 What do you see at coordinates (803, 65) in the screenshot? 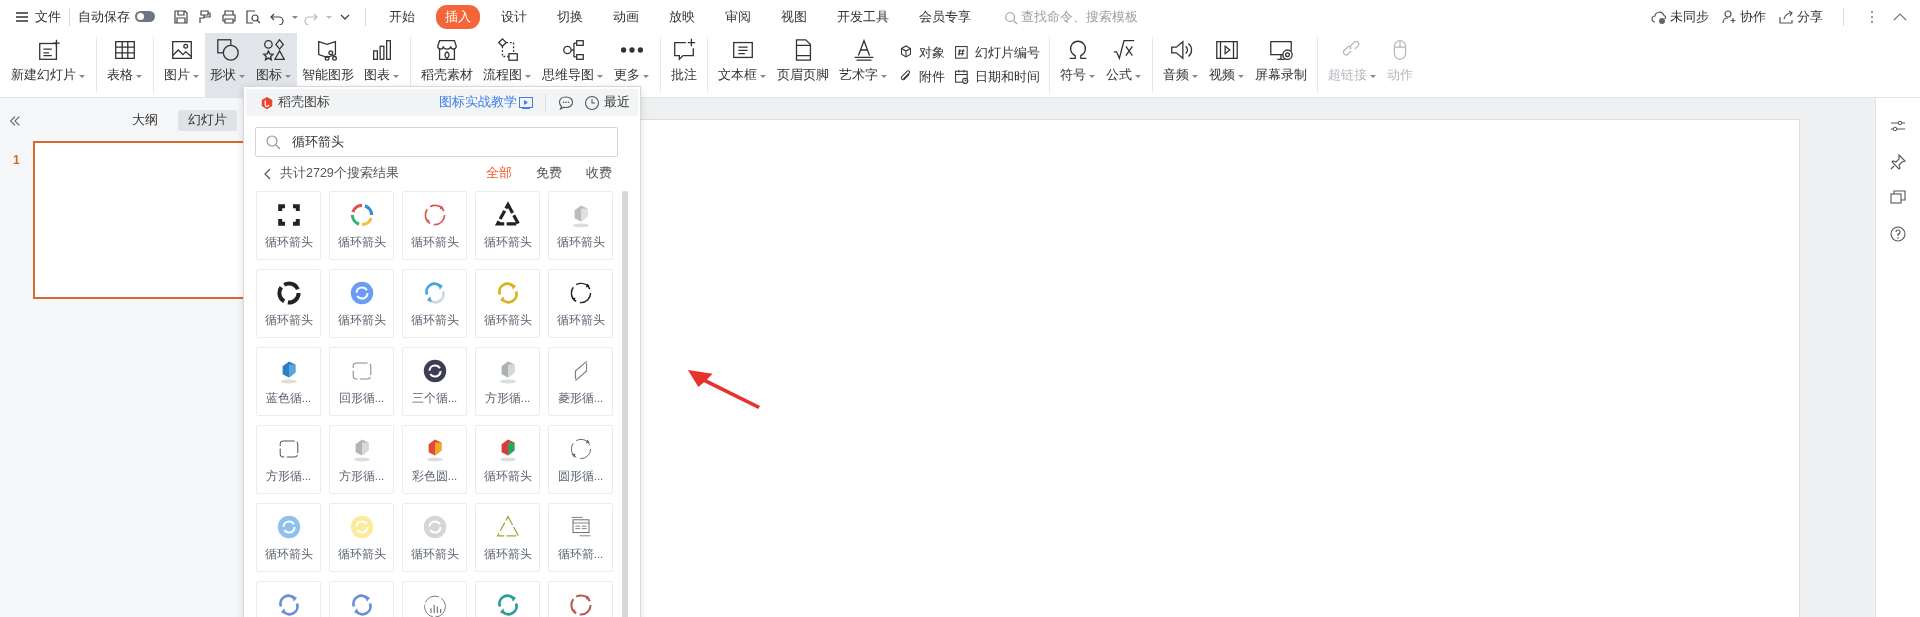
I see `ribbon-button: 页眉页脚` at bounding box center [803, 65].